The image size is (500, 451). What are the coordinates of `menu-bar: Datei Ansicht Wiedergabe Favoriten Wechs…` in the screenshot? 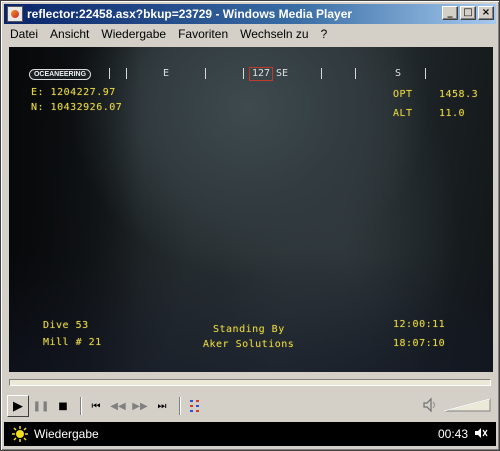 It's located at (250, 34).